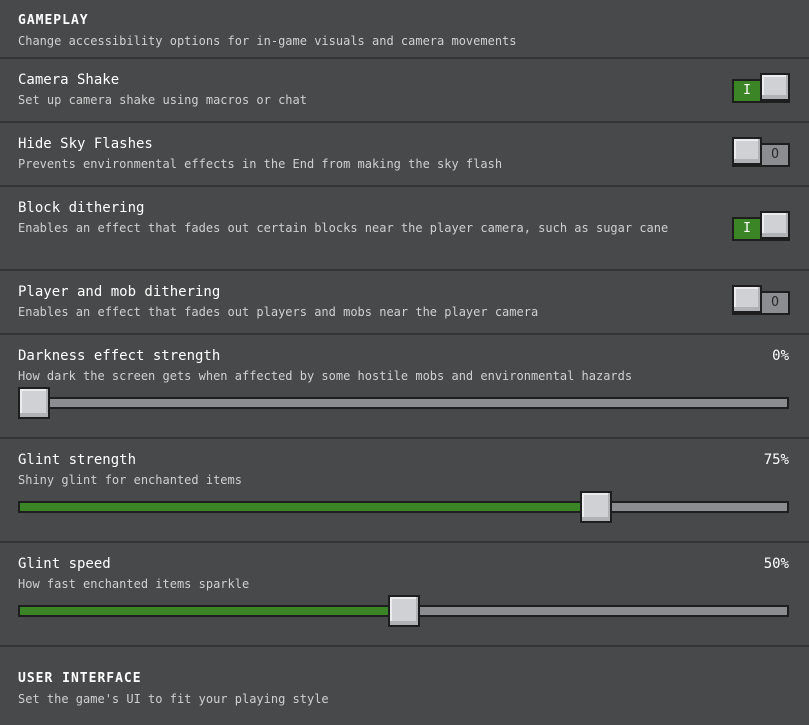 This screenshot has width=809, height=725. I want to click on setting-title: Block dithering, so click(81, 208).